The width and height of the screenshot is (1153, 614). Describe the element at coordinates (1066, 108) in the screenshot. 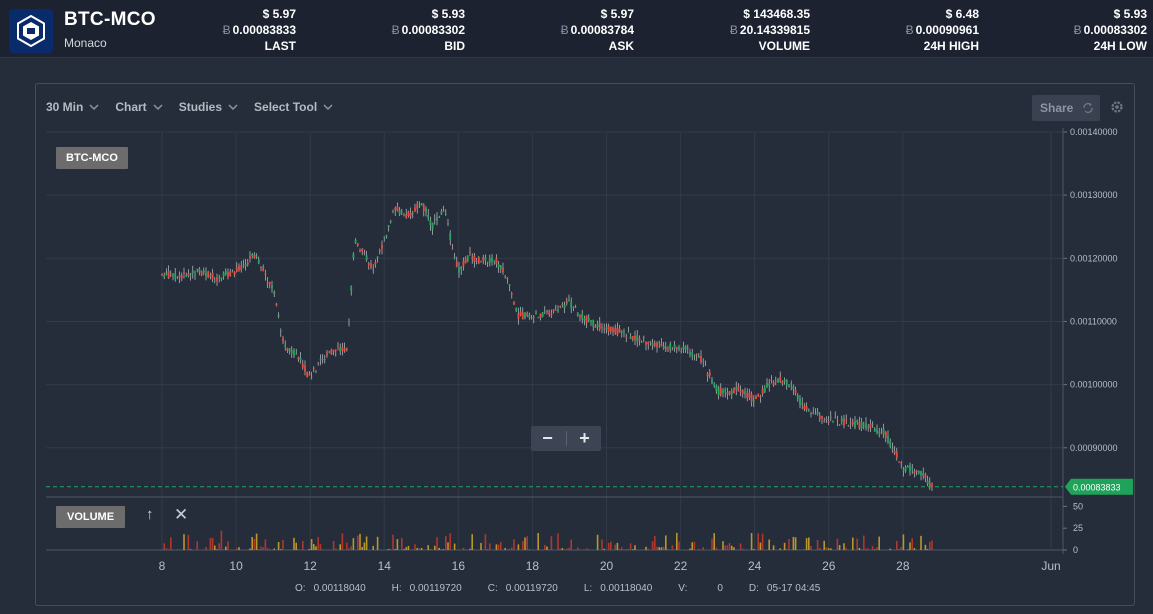

I see `share-button: Share` at that location.